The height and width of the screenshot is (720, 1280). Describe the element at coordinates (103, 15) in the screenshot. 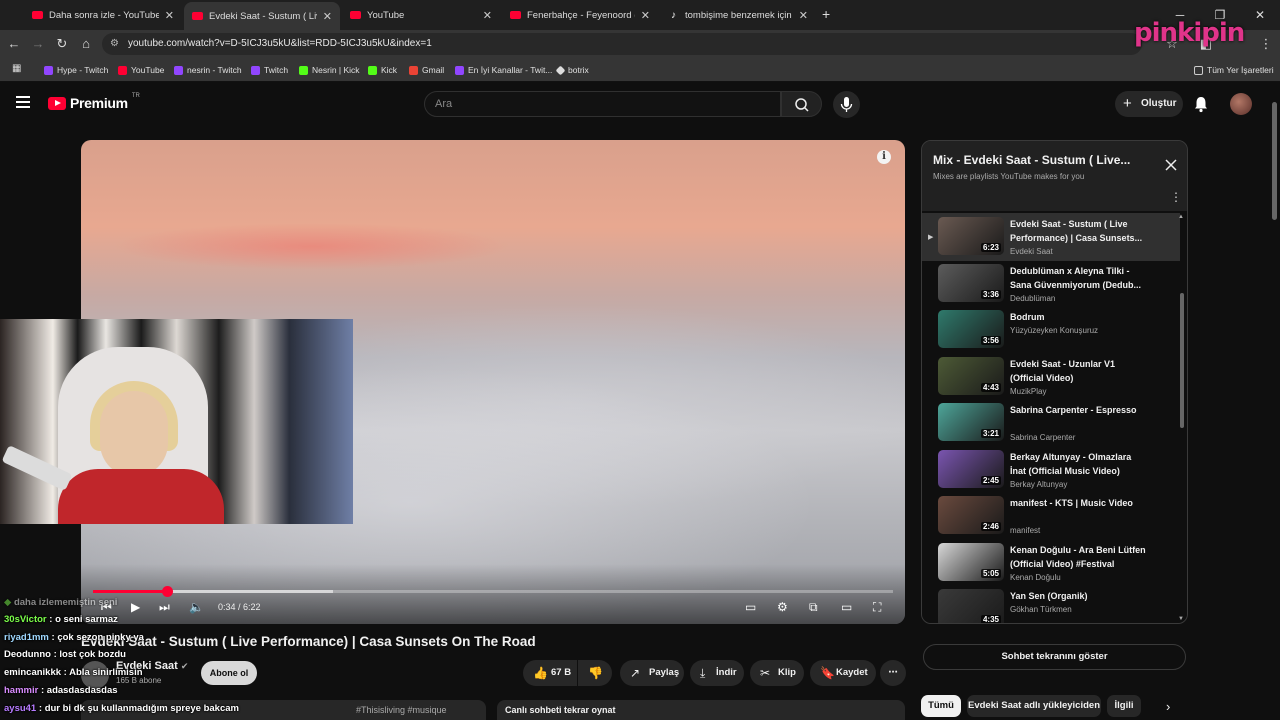

I see `browser-tab: Daha sonra izle - YouTube ✕` at that location.